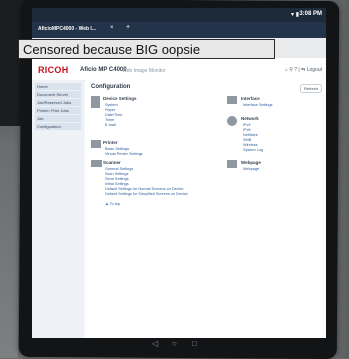 Image resolution: width=349 pixels, height=359 pixels. Describe the element at coordinates (251, 169) in the screenshot. I see `link-webpage: Webpage` at that location.